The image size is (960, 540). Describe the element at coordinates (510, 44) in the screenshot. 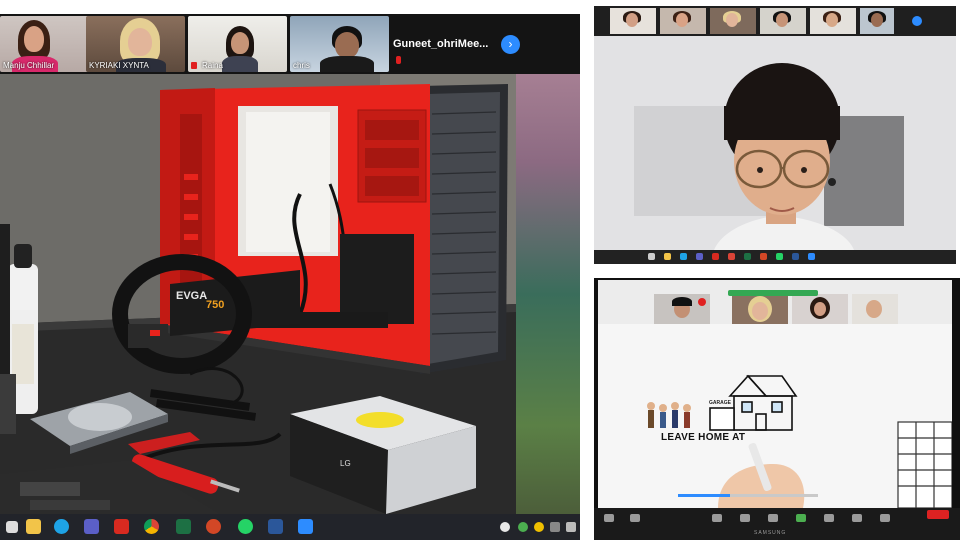

I see `next-page-button: ›` at that location.